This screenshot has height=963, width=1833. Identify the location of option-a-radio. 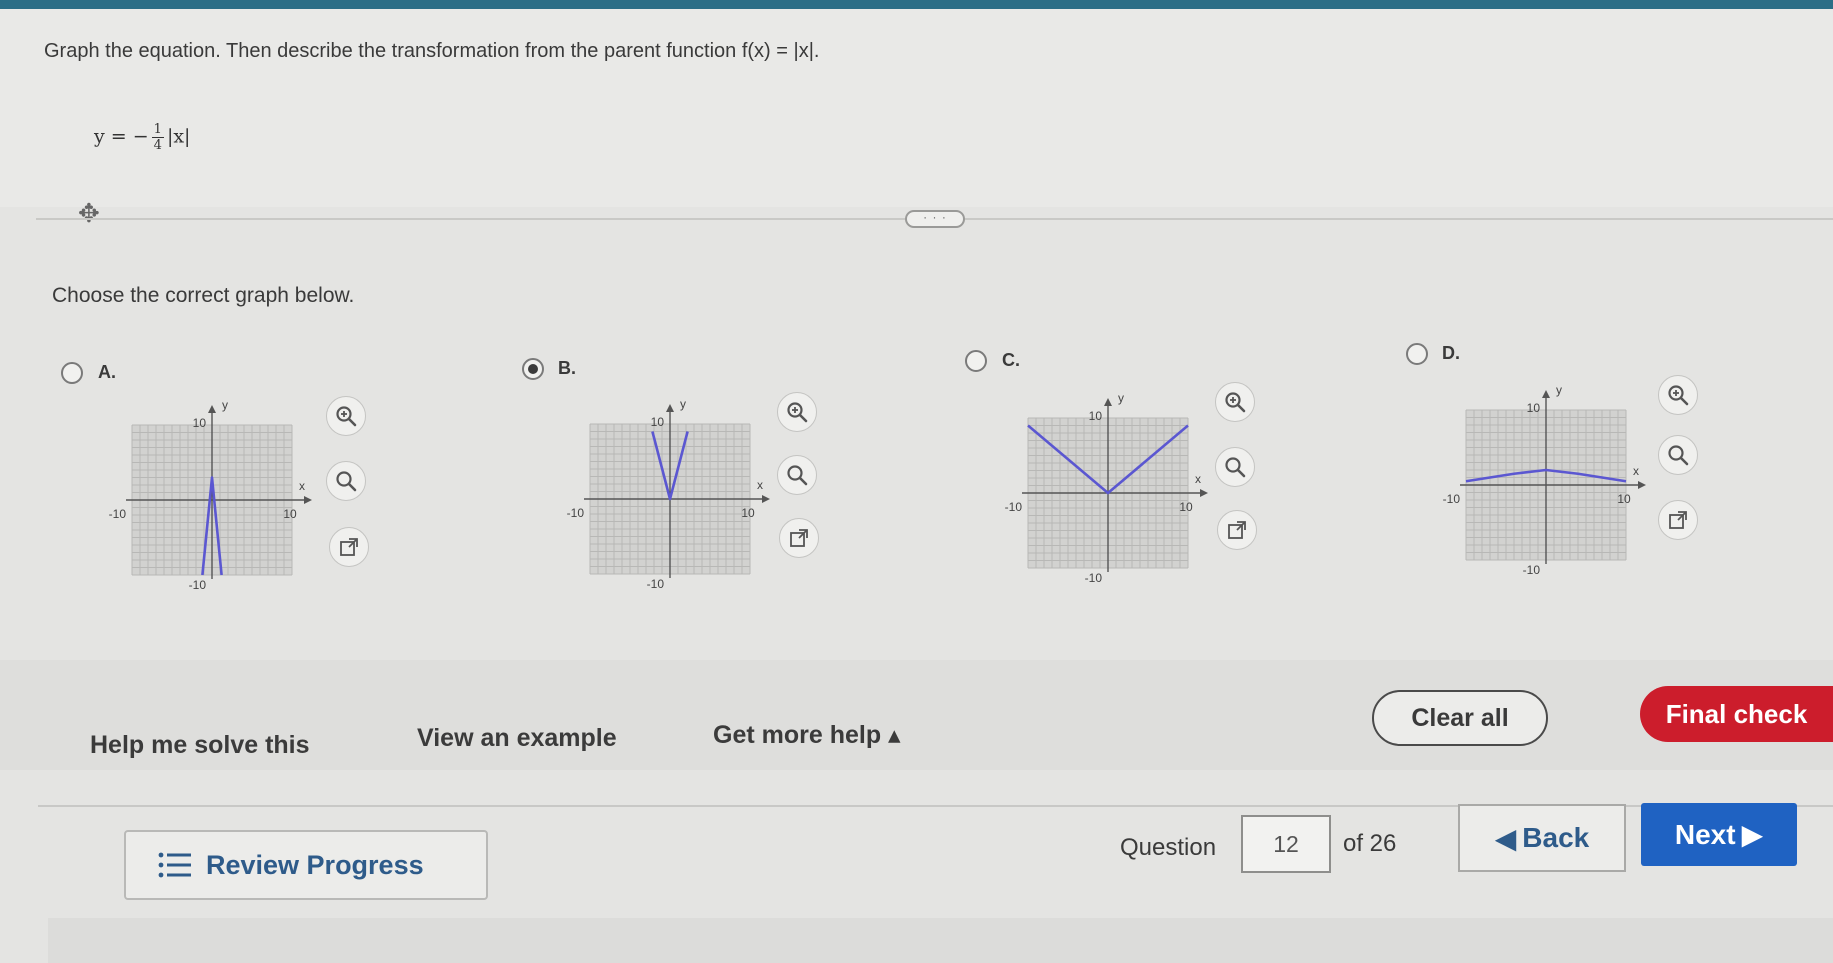
(72, 373).